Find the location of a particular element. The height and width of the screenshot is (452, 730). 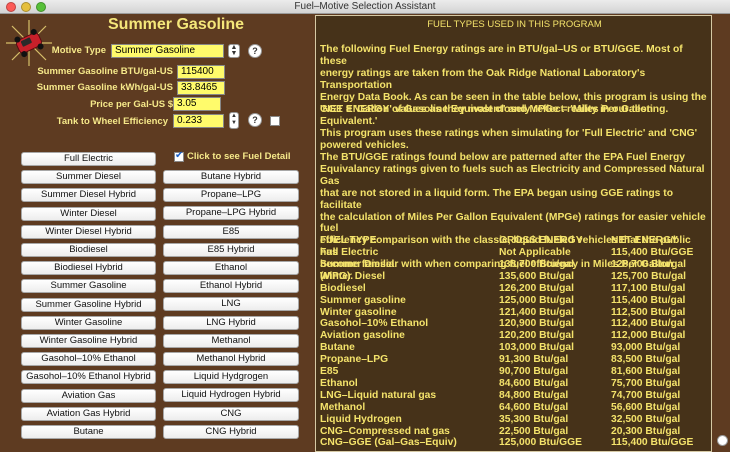

fuel-type-cell: Gasohol–10% Ethanol is located at coordinates (374, 324).